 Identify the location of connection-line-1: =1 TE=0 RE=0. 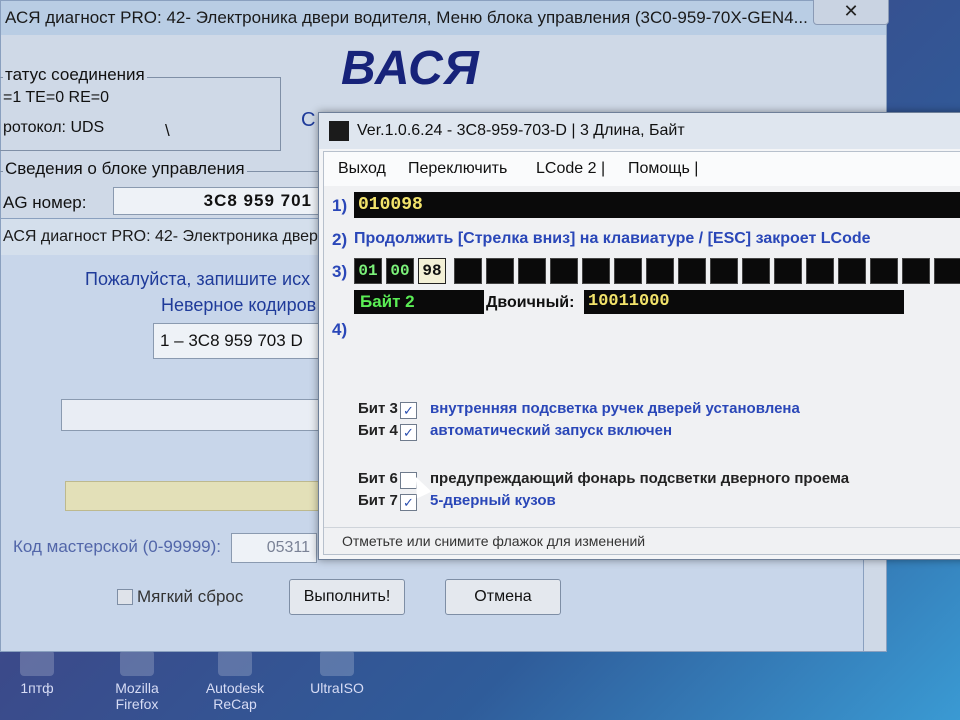
(56, 97).